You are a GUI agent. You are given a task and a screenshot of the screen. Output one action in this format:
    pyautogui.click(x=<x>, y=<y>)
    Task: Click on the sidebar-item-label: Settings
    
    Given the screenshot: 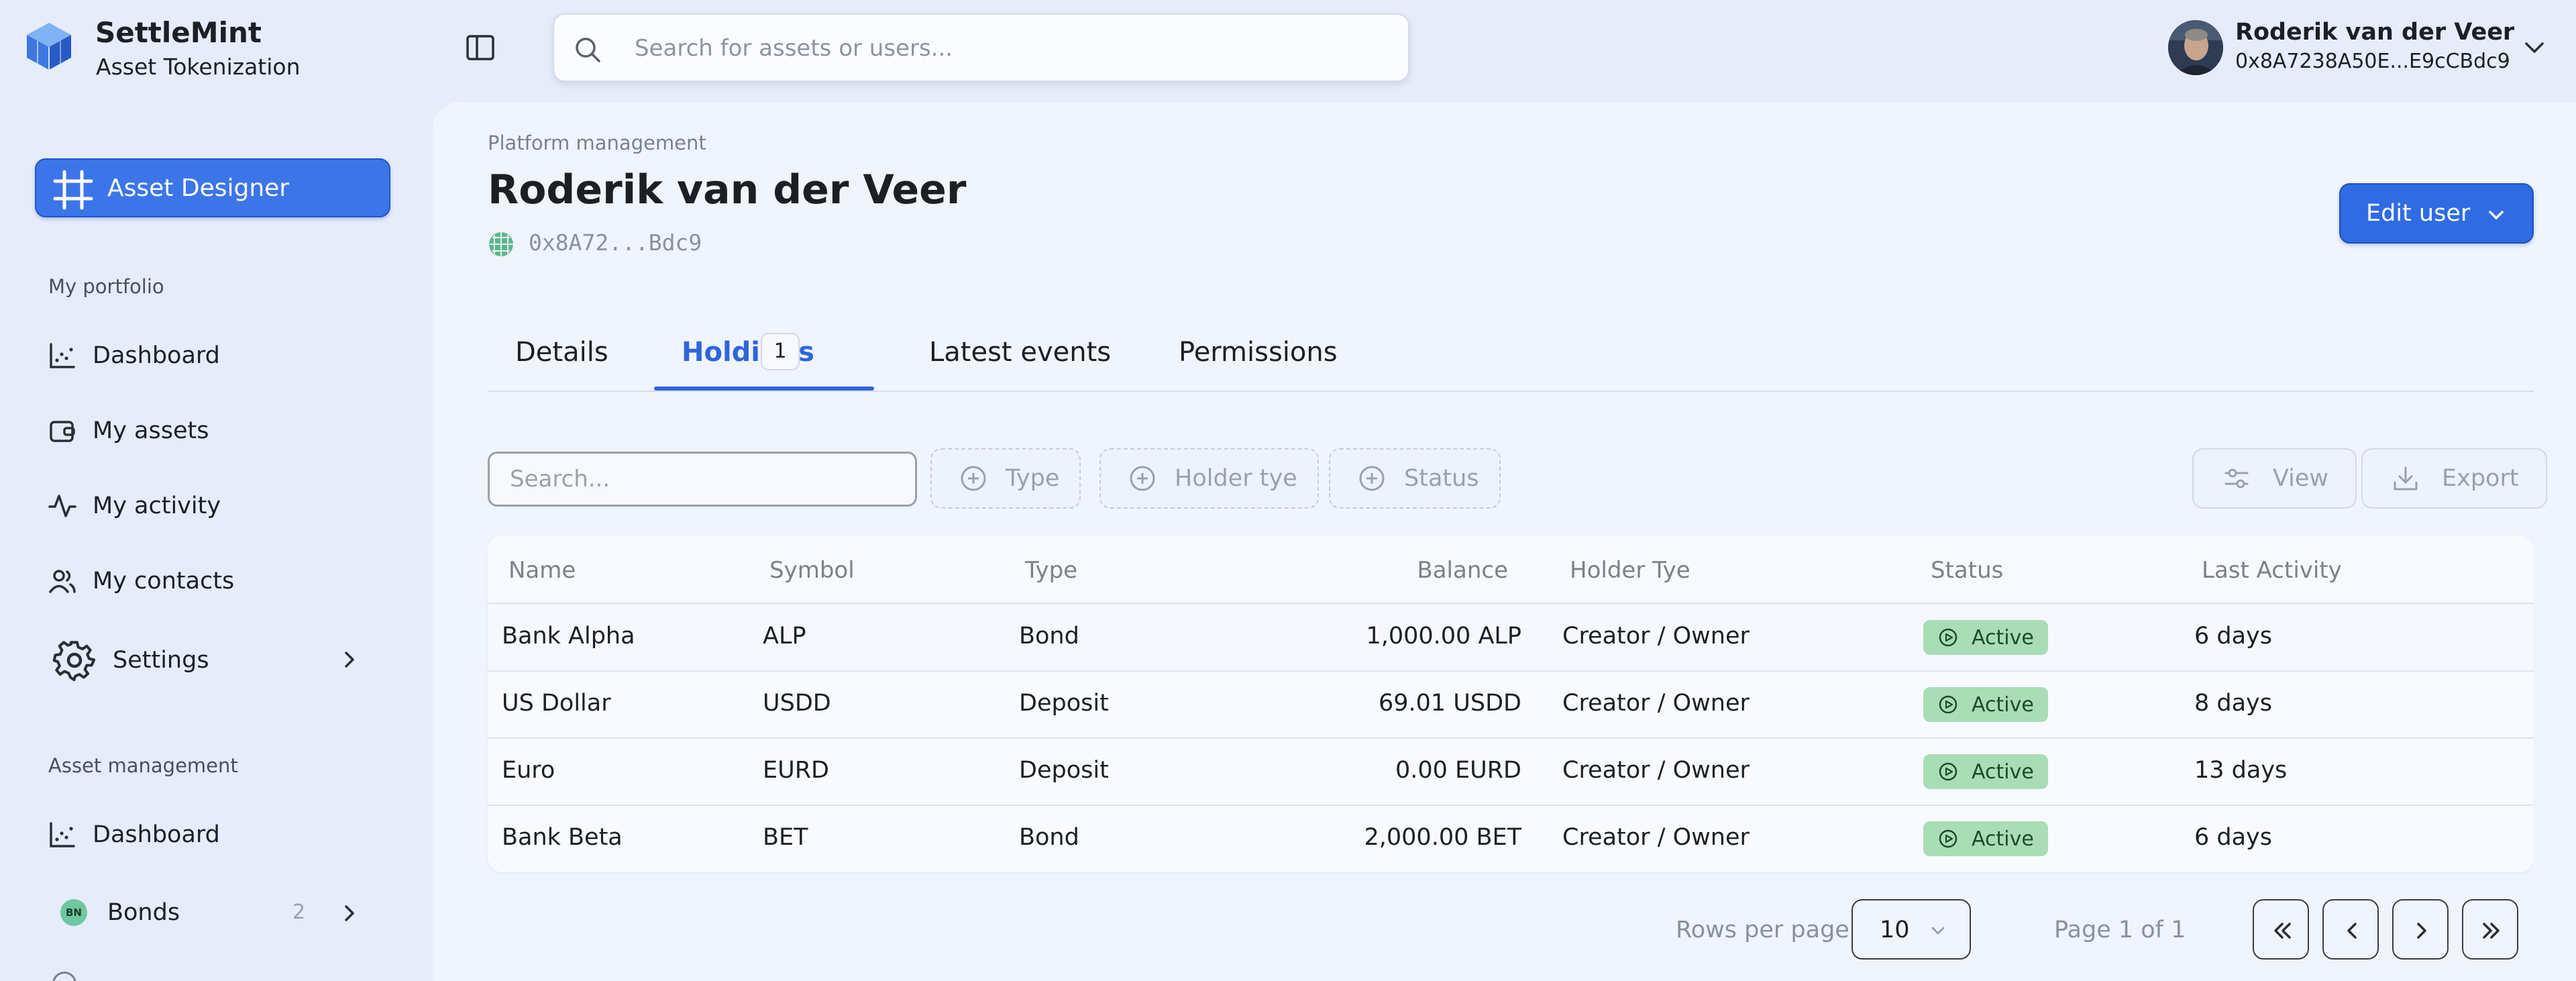 What is the action you would take?
    pyautogui.click(x=161, y=660)
    